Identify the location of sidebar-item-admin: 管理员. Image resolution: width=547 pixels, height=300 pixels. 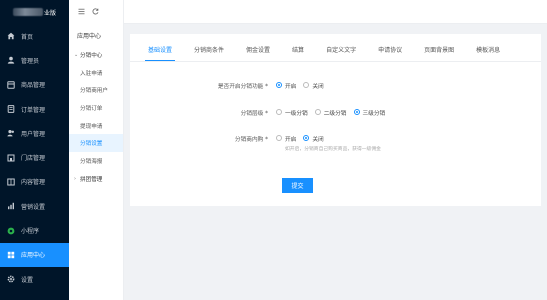
(34, 60).